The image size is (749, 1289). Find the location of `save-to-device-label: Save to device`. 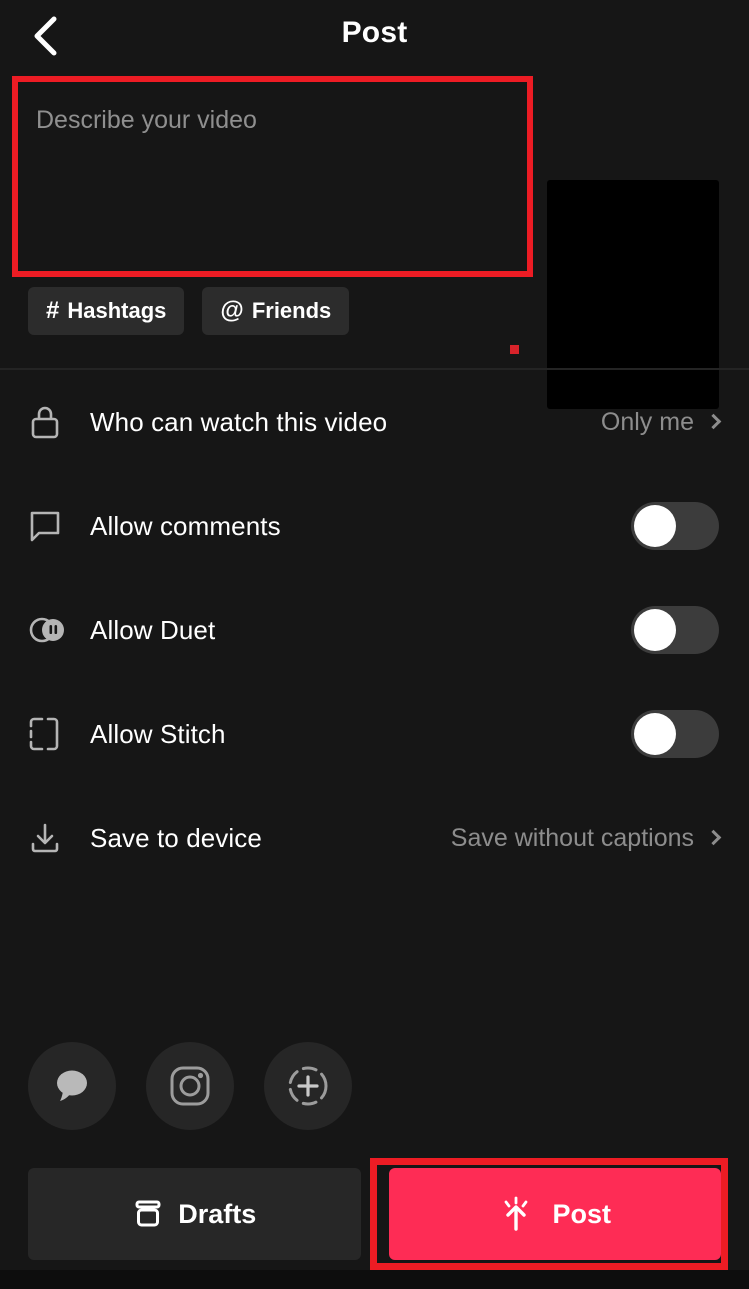

save-to-device-label: Save to device is located at coordinates (176, 837).